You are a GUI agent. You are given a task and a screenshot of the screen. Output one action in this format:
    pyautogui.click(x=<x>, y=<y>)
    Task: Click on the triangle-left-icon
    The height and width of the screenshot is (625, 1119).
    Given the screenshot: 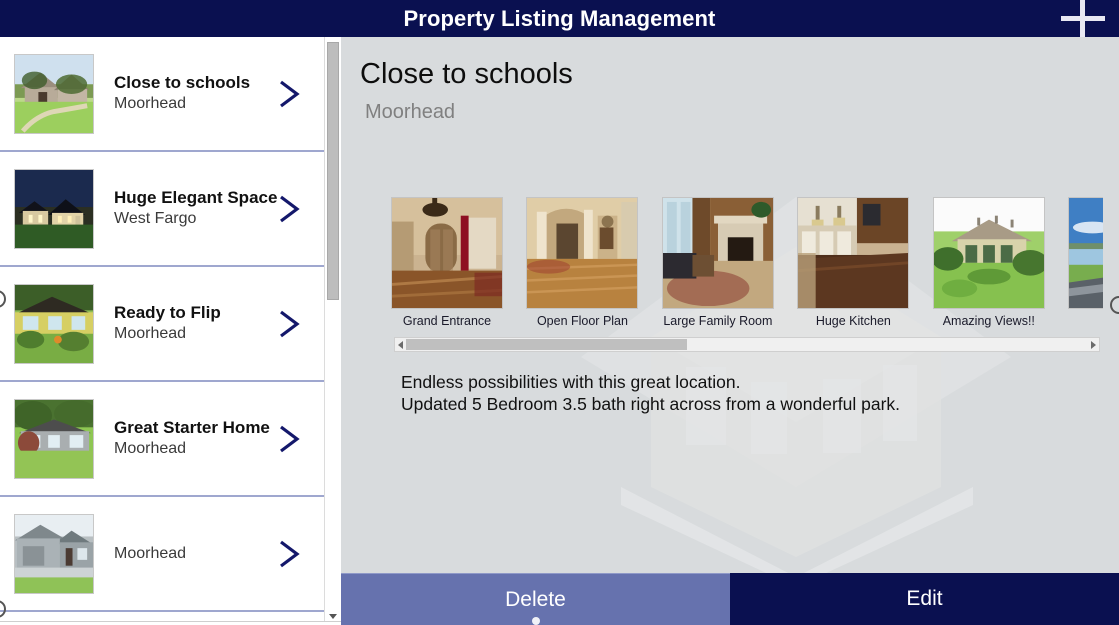 What is the action you would take?
    pyautogui.click(x=400, y=345)
    